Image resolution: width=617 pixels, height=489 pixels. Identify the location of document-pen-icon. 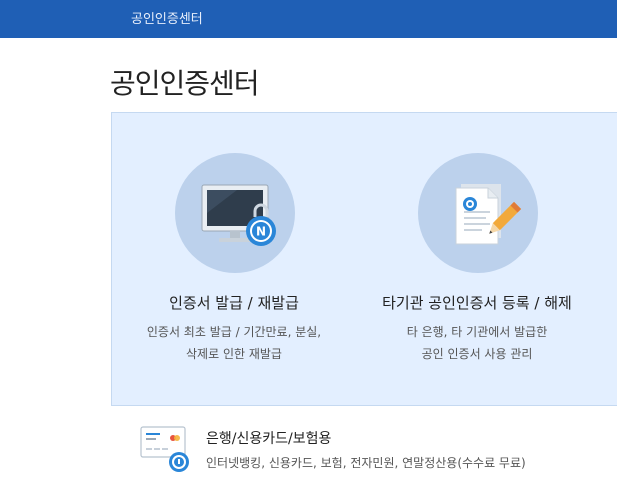
(478, 213).